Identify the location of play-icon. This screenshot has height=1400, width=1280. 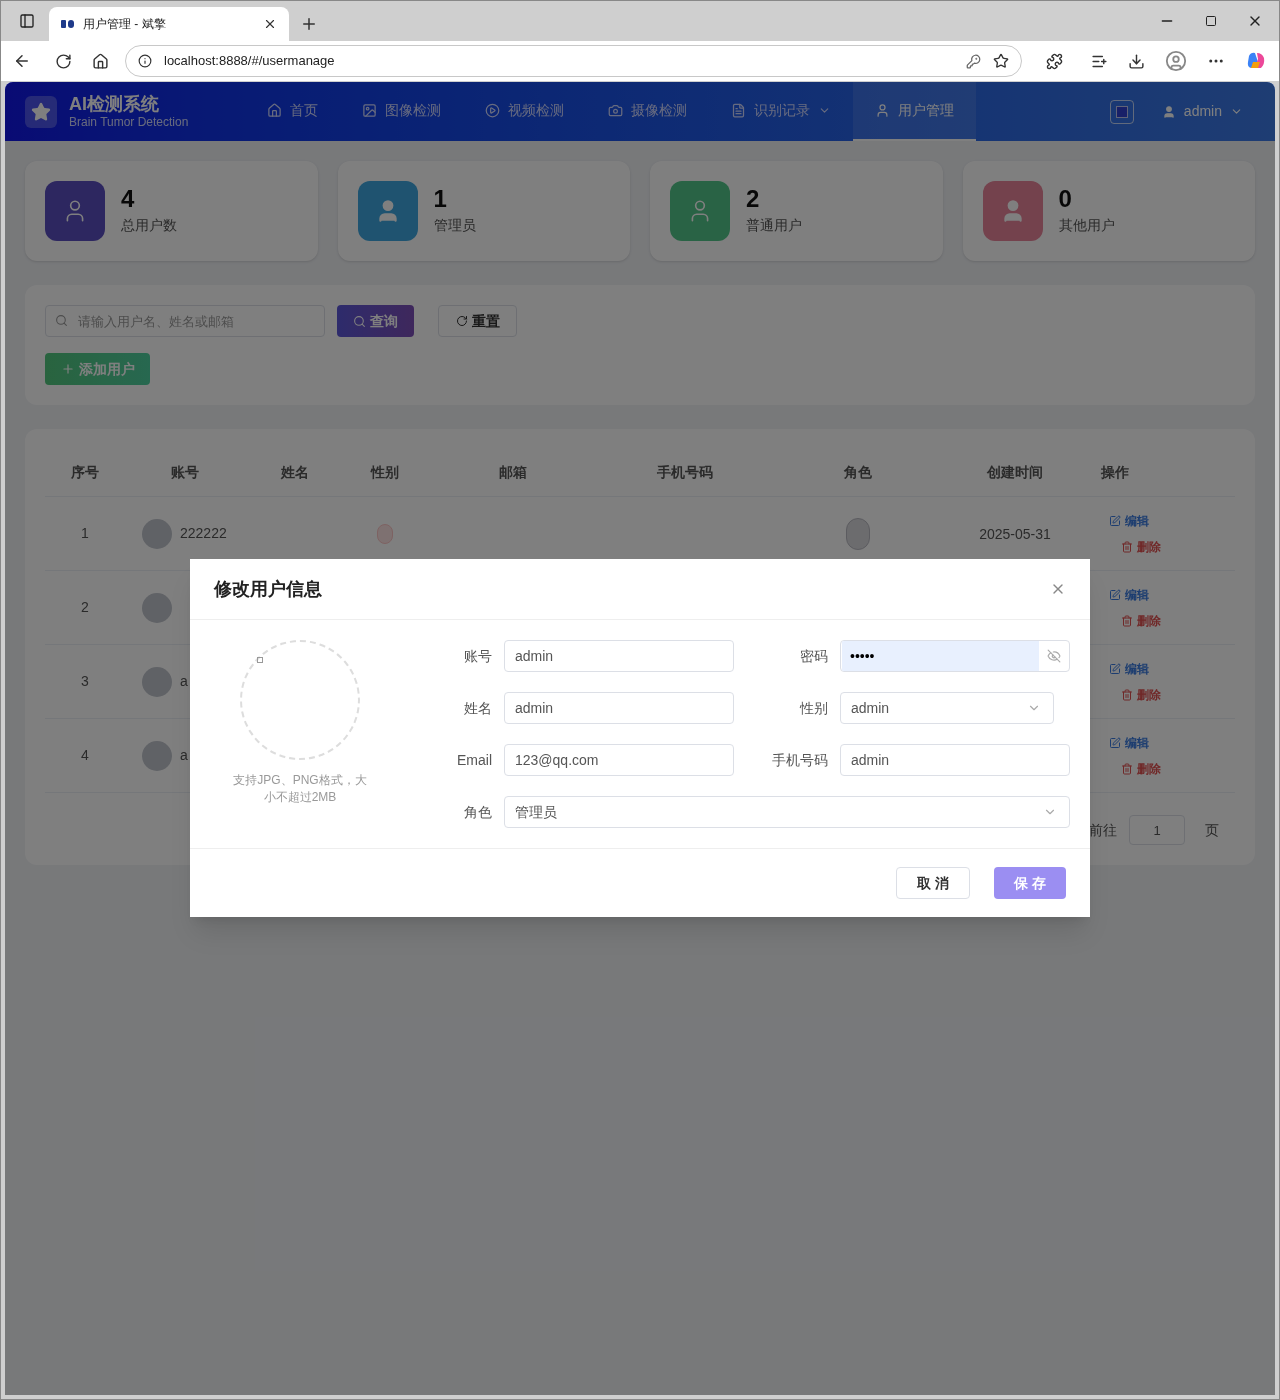
(492, 110).